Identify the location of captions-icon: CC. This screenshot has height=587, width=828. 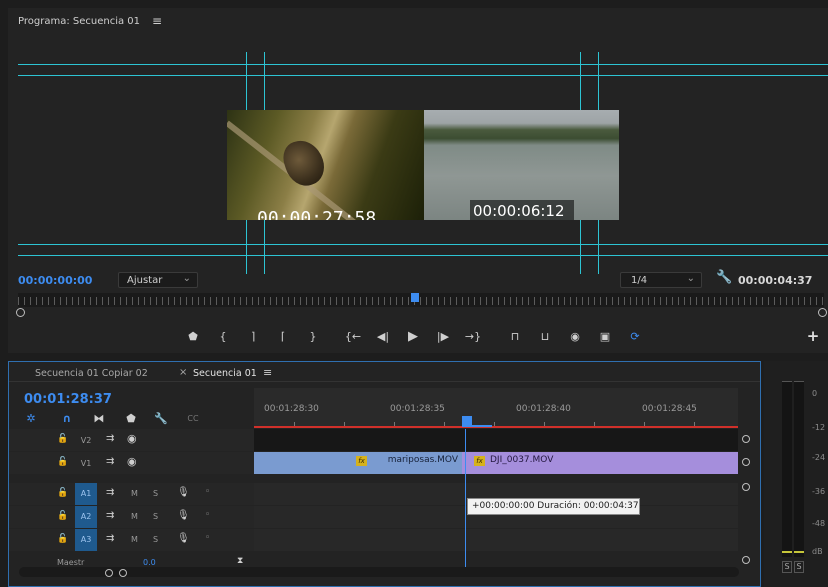
(193, 418).